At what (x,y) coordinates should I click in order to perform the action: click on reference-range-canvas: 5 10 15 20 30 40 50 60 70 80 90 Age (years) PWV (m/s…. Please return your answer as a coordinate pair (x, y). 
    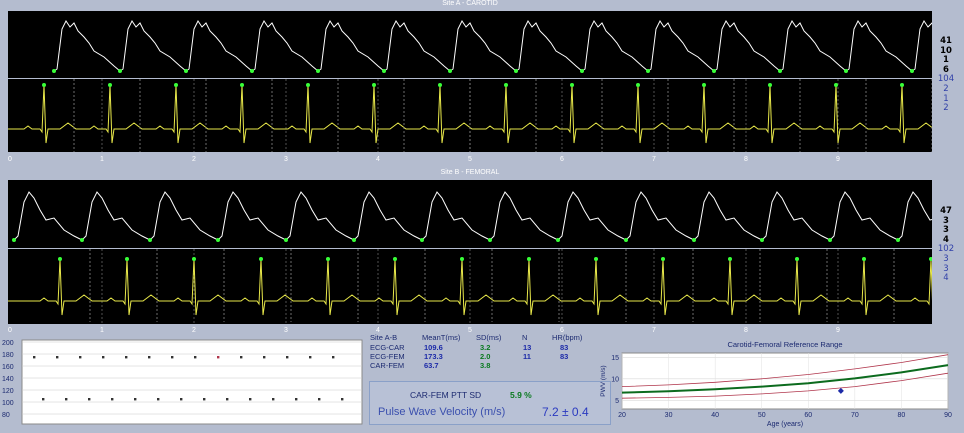
    Looking at the image, I should click on (776, 390).